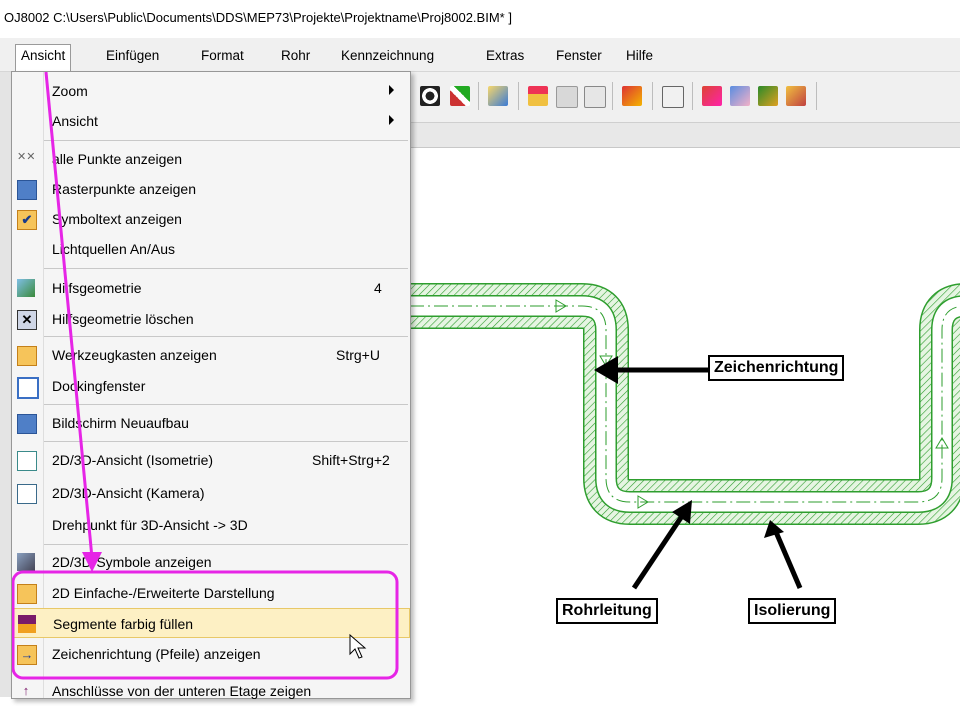  Describe the element at coordinates (792, 611) in the screenshot. I see `label-isolierung: Isolierung` at that location.